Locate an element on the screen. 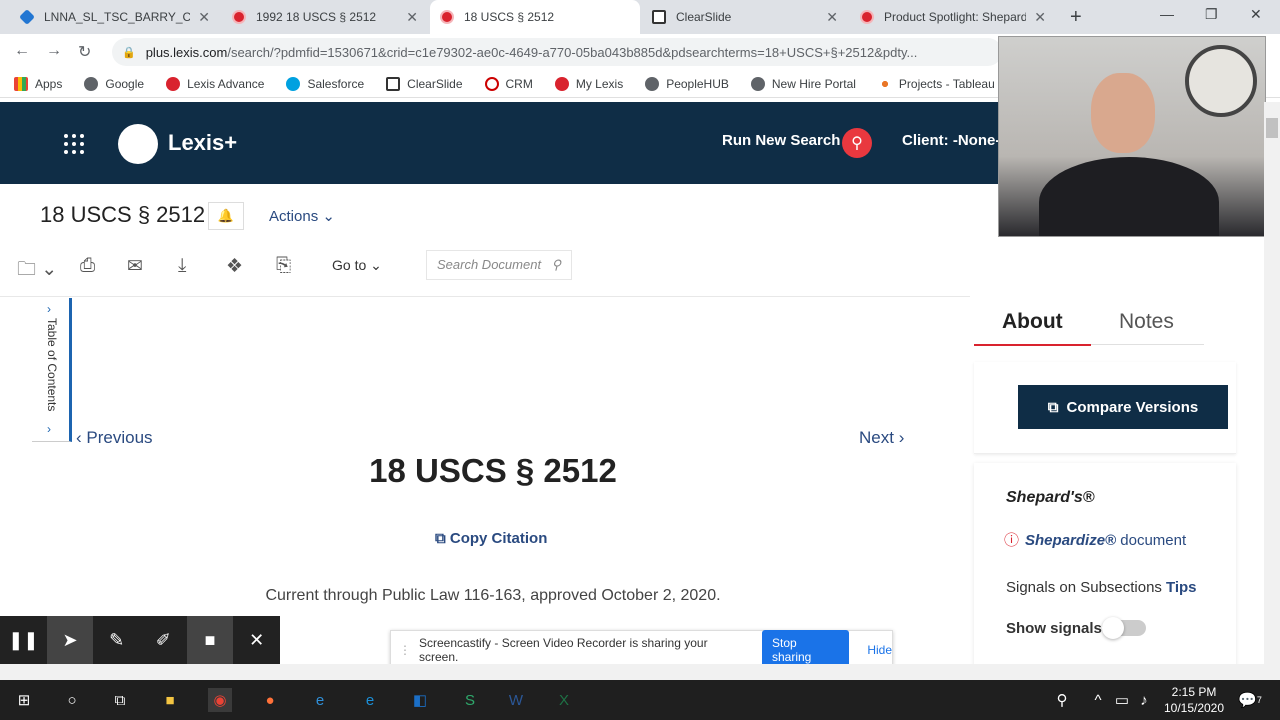 The height and width of the screenshot is (720, 1280). search-document-input: Search Document ⚲ is located at coordinates (499, 265).